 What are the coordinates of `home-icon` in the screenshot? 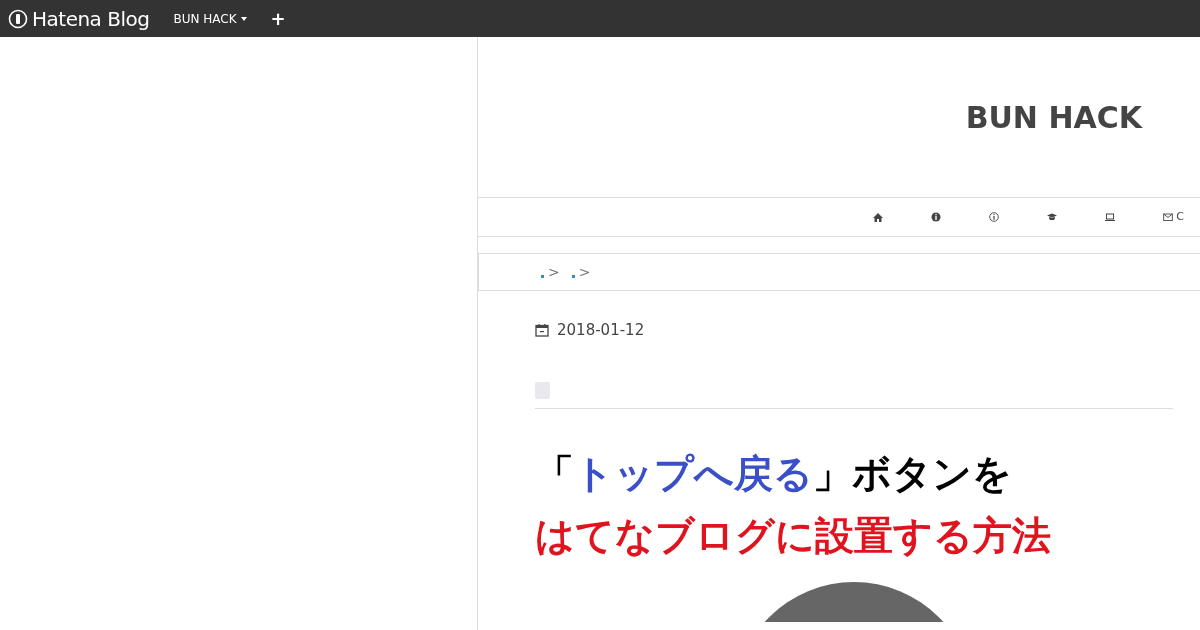 It's located at (878, 217).